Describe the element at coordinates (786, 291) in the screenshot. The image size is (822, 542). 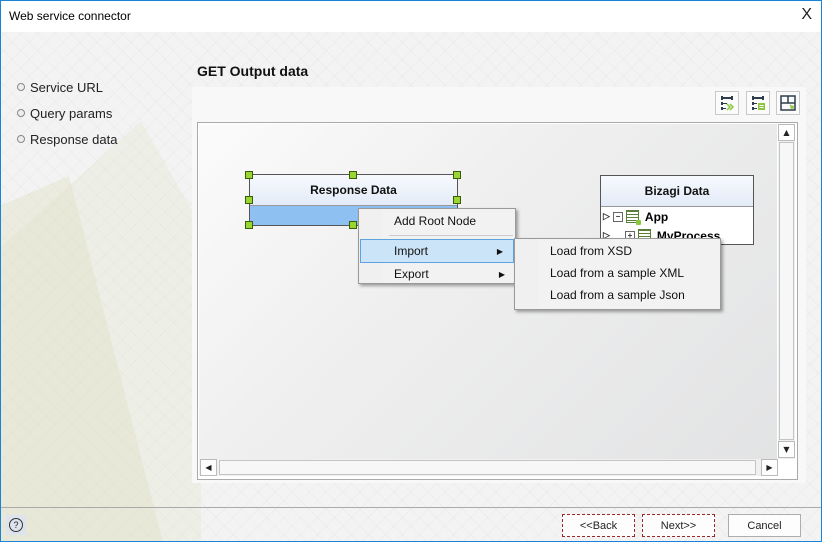
I see `vertical-scroll-thumb` at that location.